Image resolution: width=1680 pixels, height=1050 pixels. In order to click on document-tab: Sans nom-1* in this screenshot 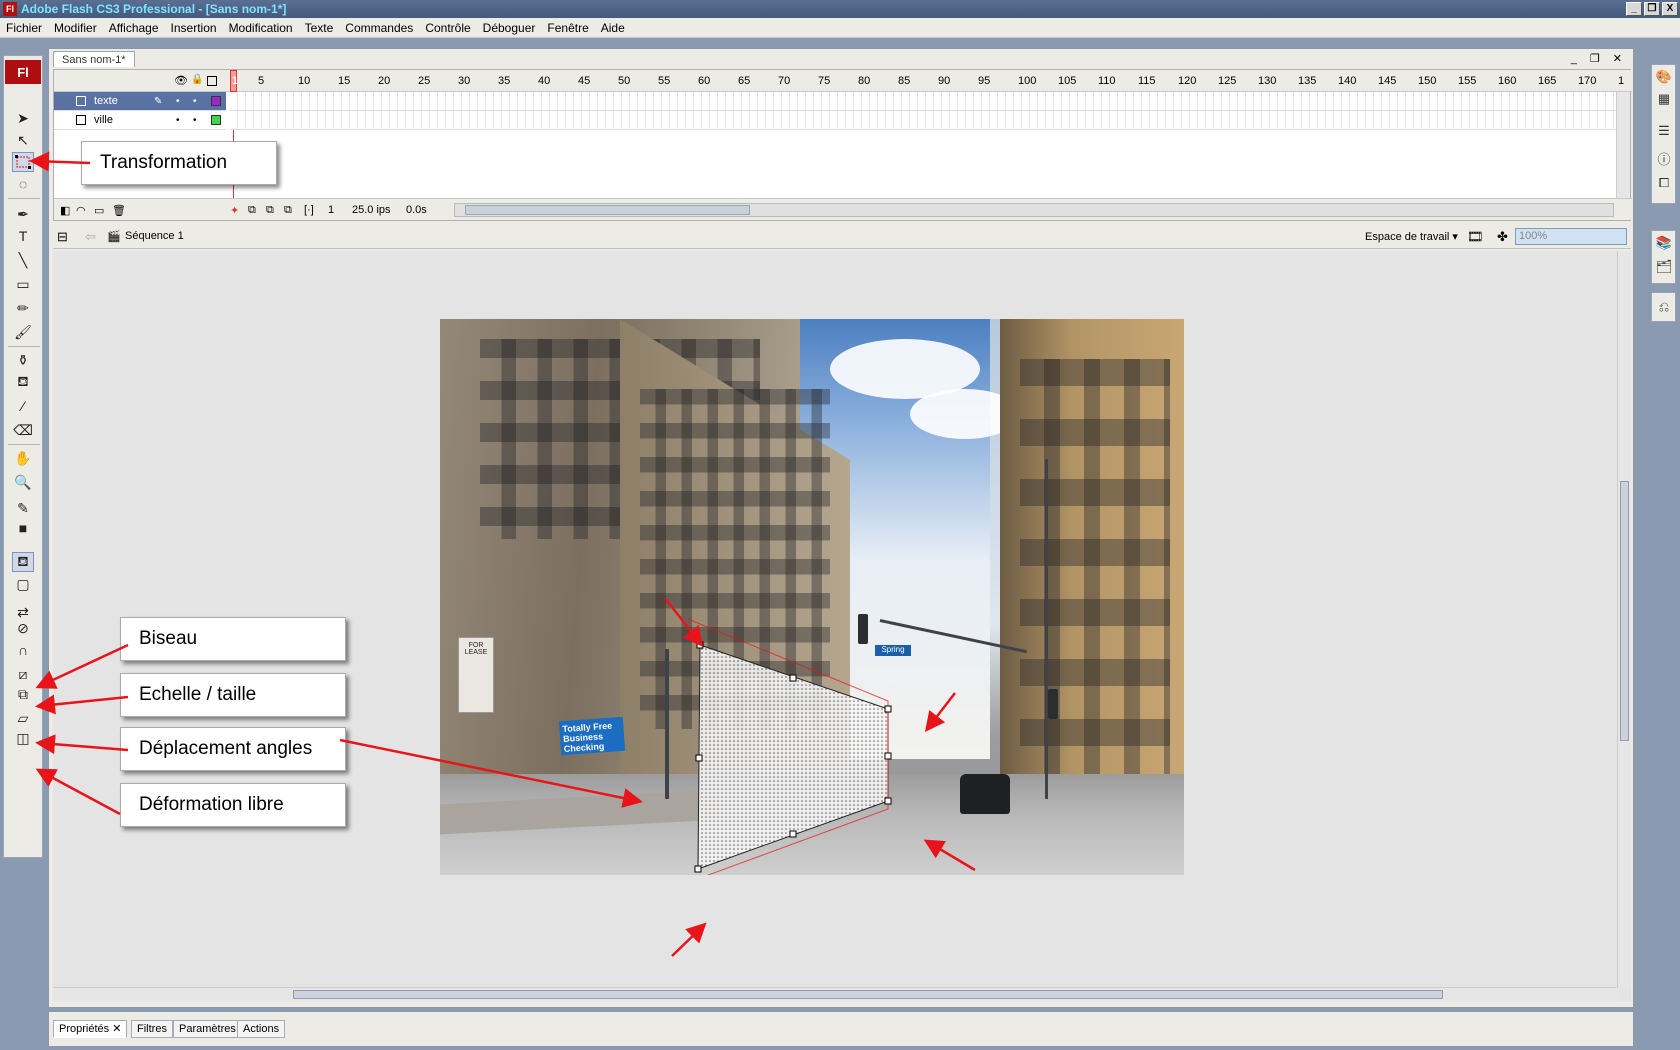, I will do `click(94, 59)`.